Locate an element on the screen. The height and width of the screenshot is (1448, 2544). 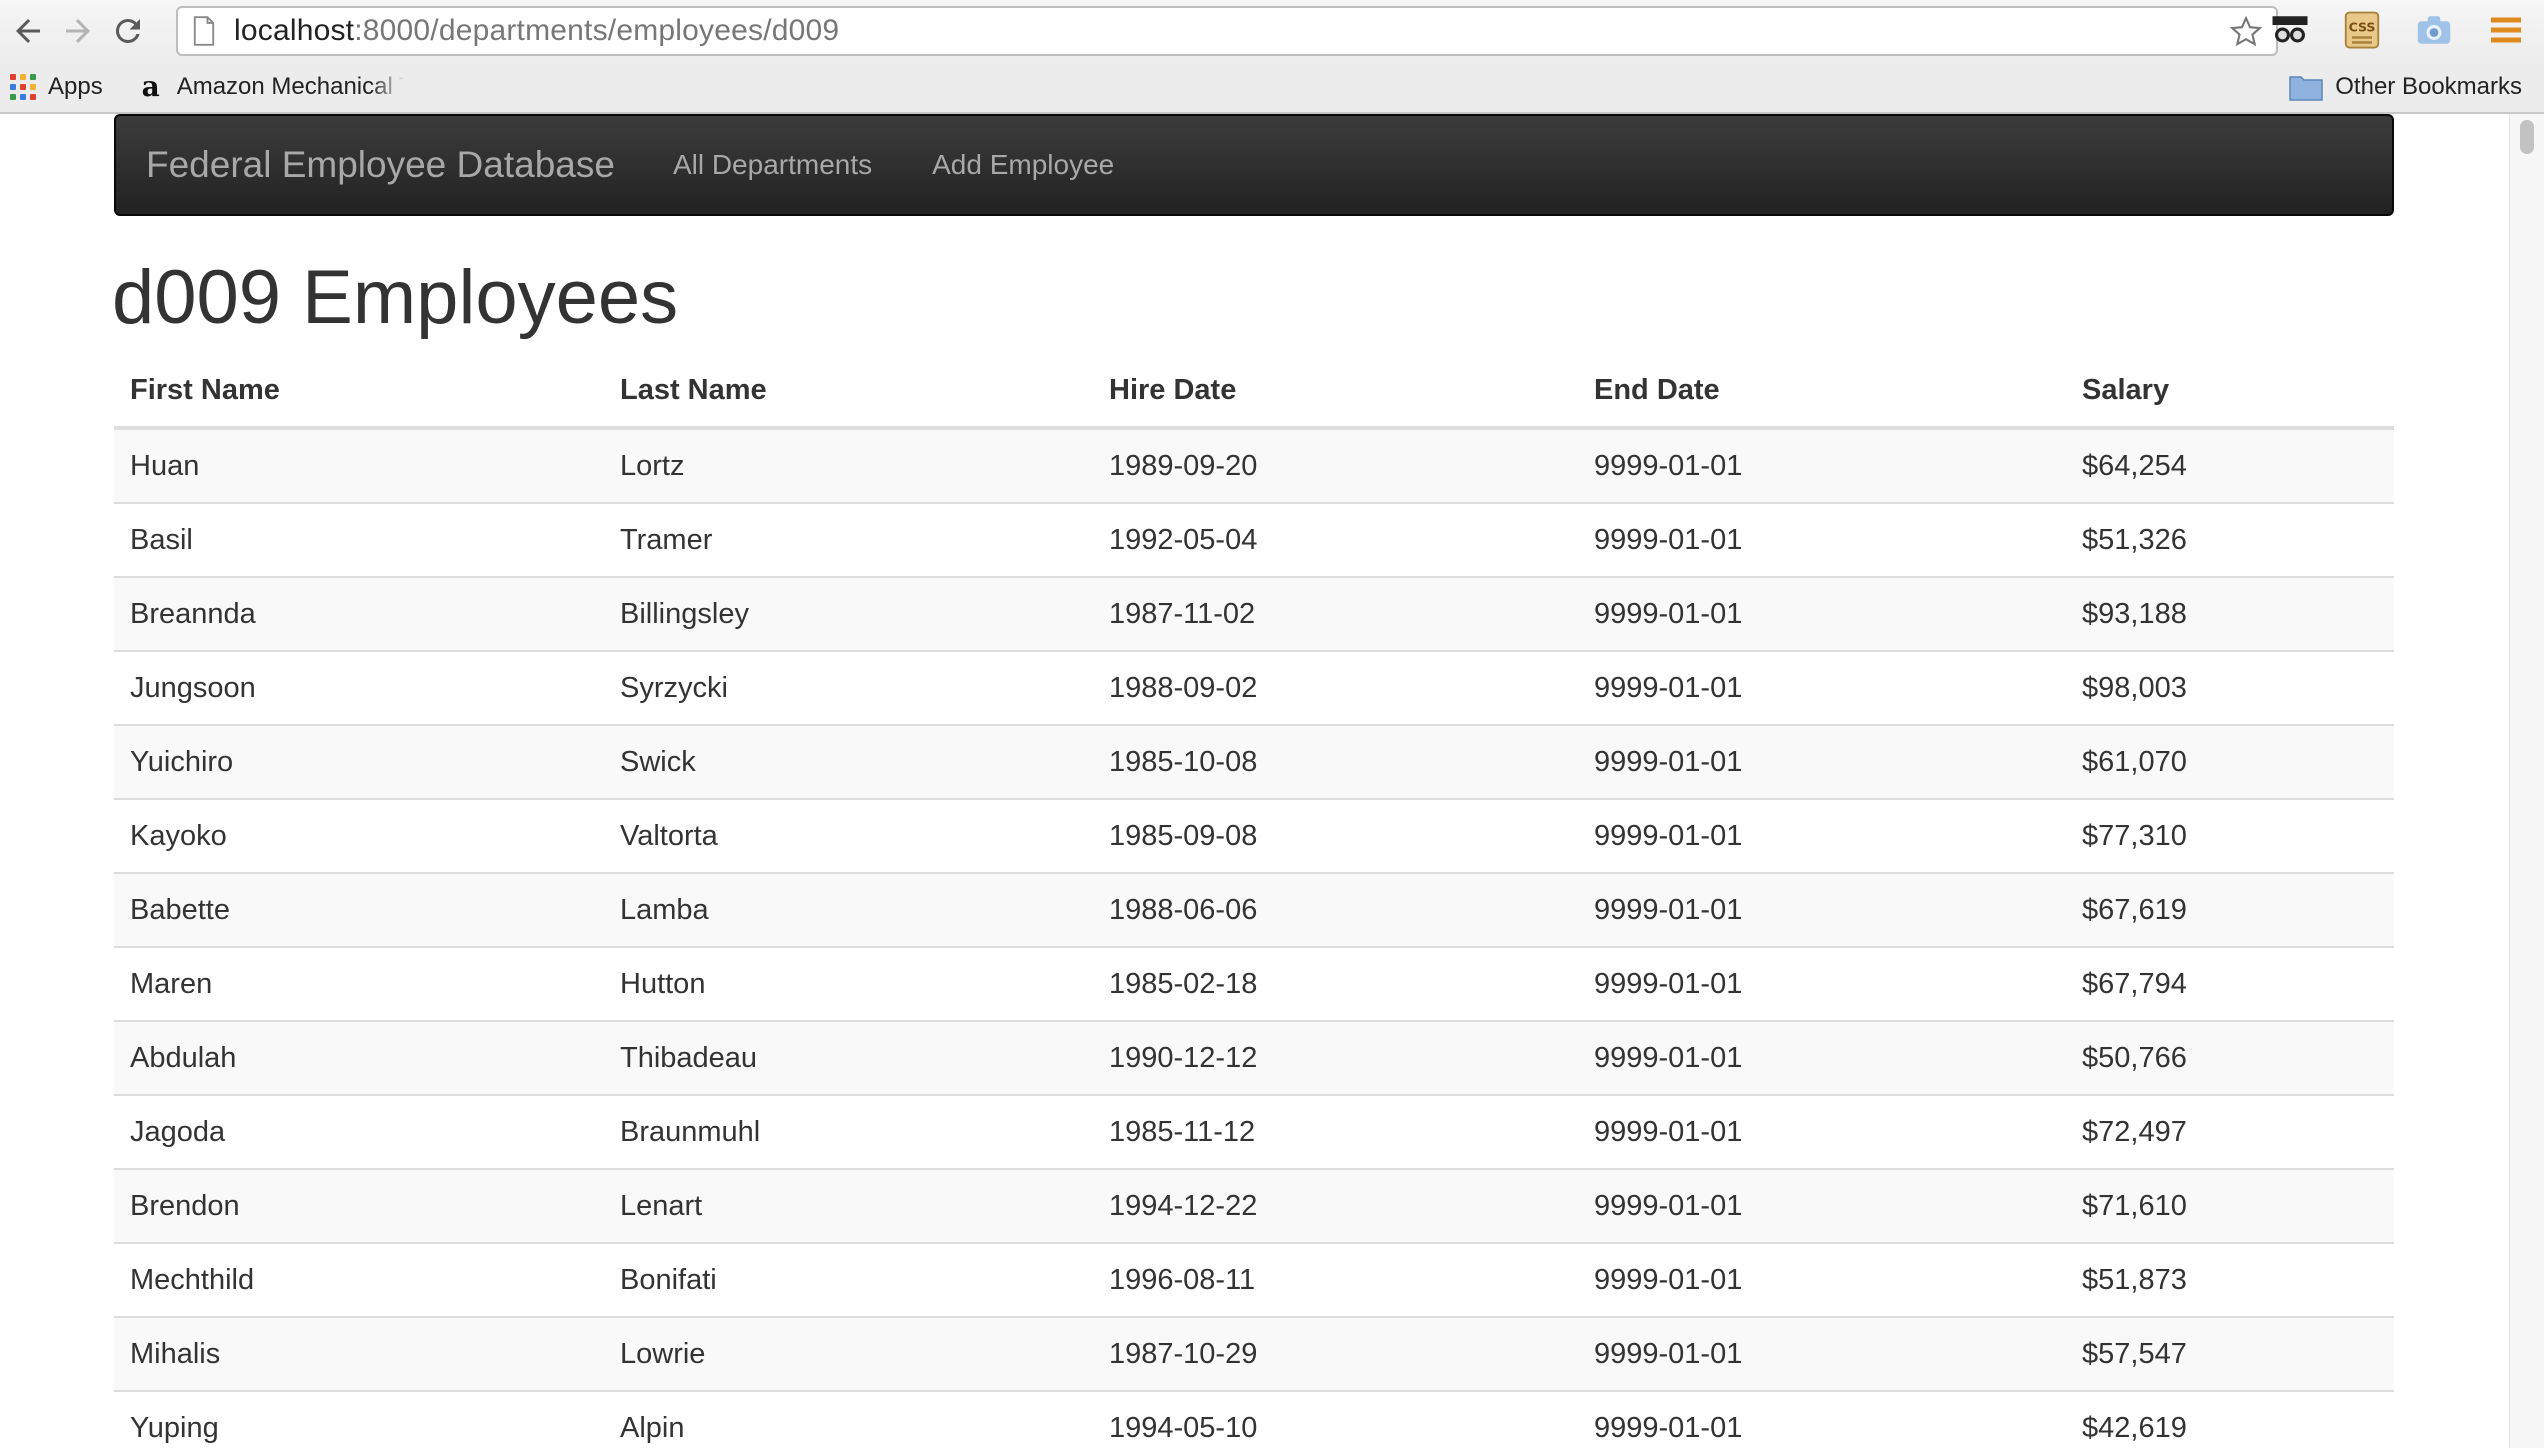
cell-salary: $51,326 is located at coordinates (2230, 539).